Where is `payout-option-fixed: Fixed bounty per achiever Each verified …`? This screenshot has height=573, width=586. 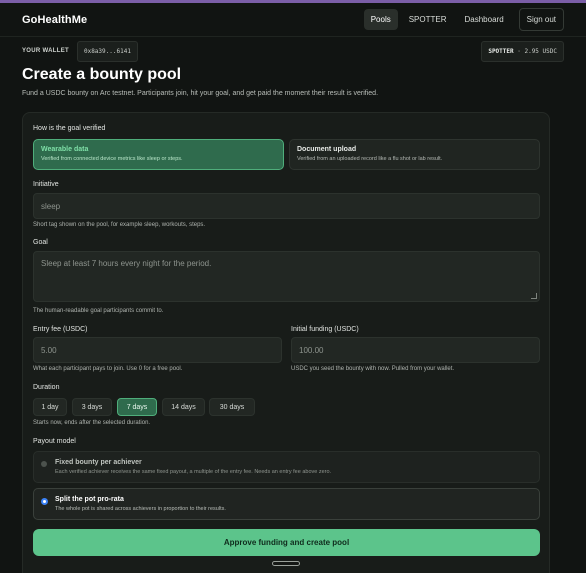
payout-option-fixed: Fixed bounty per achiever Each verified … is located at coordinates (286, 467).